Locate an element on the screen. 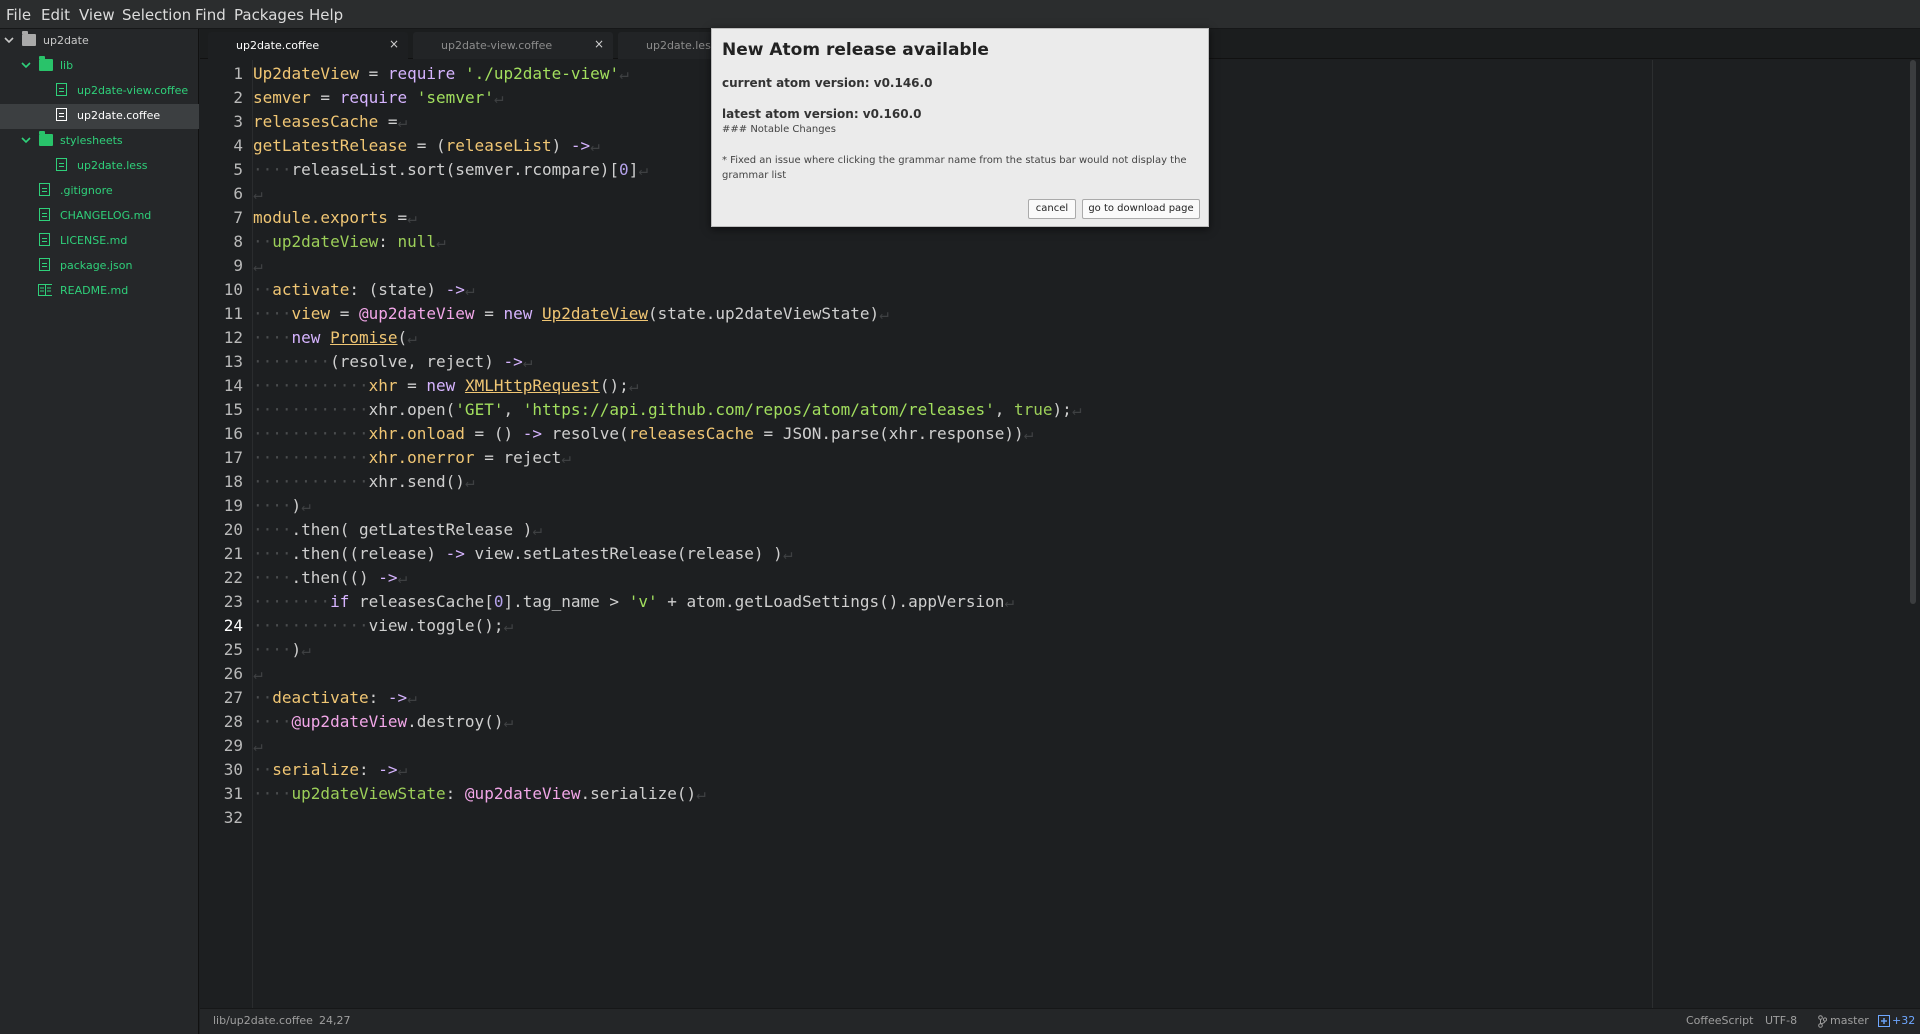 The width and height of the screenshot is (1920, 1034). line-number: 25 is located at coordinates (233, 649).